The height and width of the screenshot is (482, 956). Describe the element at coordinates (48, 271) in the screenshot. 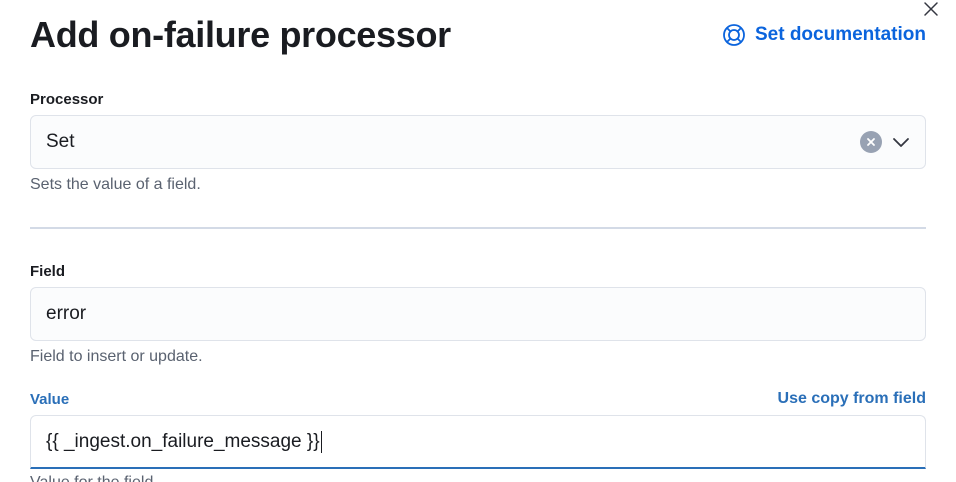

I see `field-label: Field` at that location.